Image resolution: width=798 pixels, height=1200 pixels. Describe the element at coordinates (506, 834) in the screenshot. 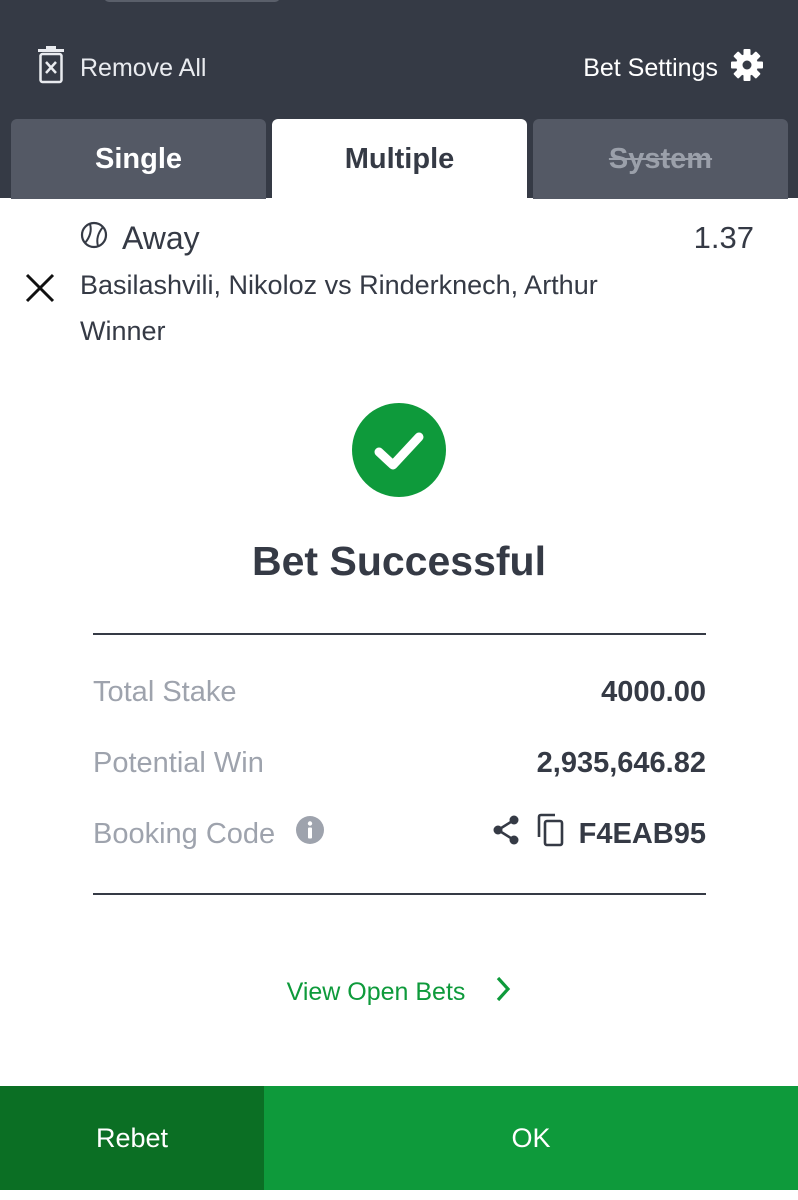

I see `share-icon` at that location.